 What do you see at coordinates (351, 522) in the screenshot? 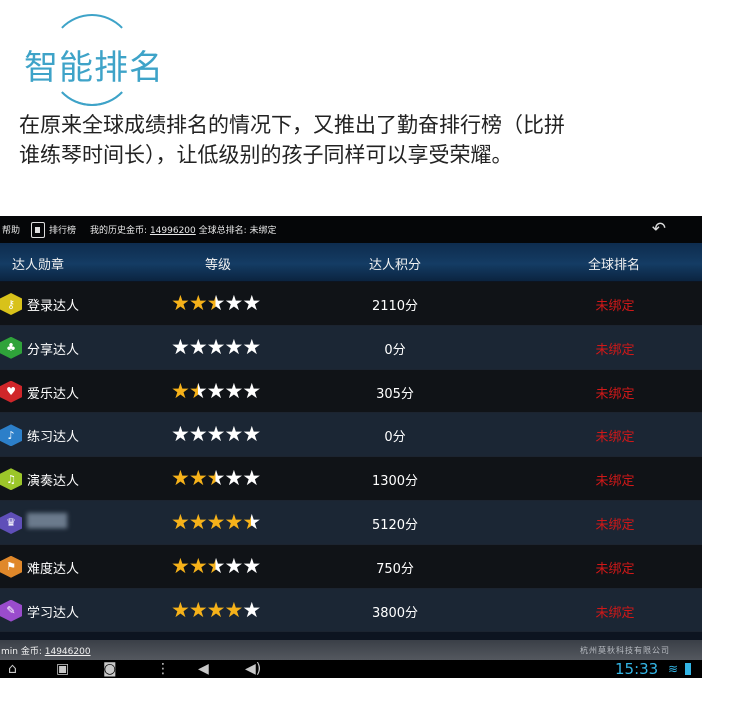
I see `table-row: ♛ ████ ★★★★★ 5120分 未绑定` at bounding box center [351, 522].